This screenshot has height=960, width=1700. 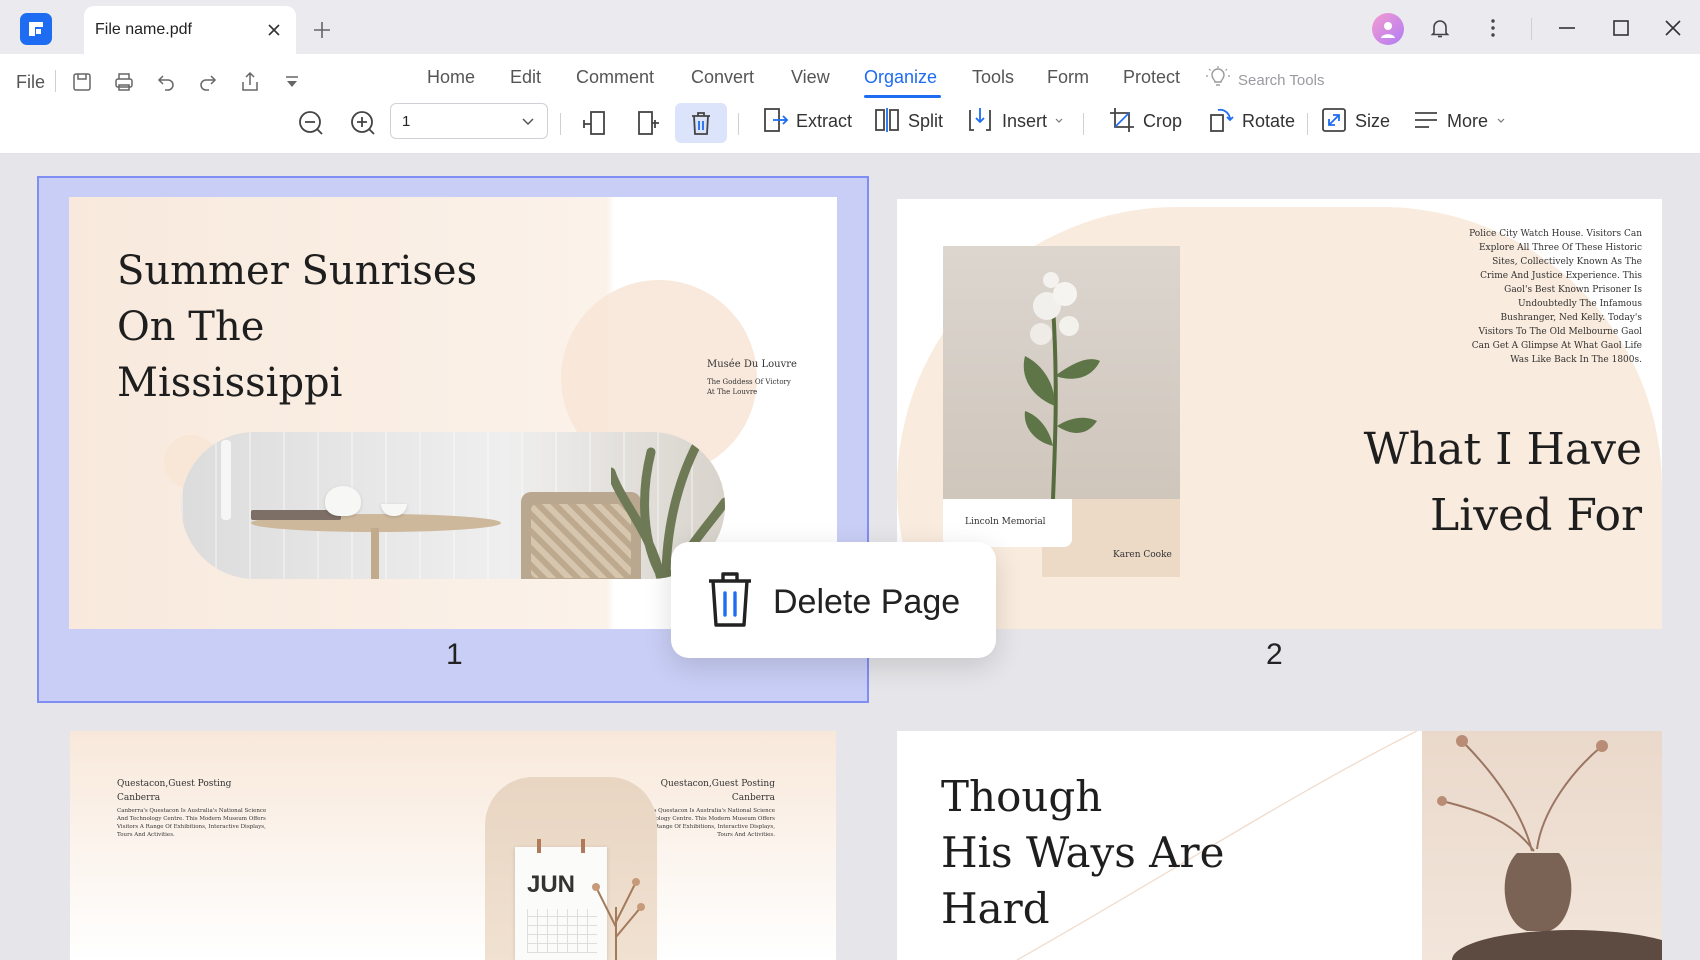 What do you see at coordinates (1083, 852) in the screenshot?
I see `page-4-title: Though His Ways Are Hard` at bounding box center [1083, 852].